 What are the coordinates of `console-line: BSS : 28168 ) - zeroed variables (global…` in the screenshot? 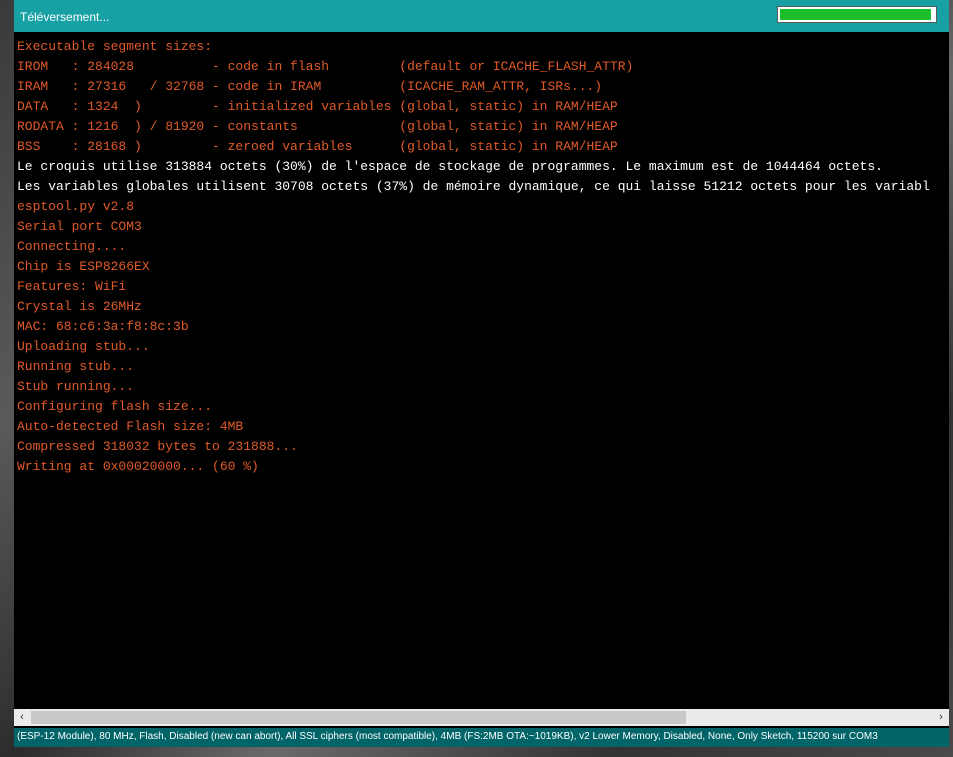 It's located at (317, 146).